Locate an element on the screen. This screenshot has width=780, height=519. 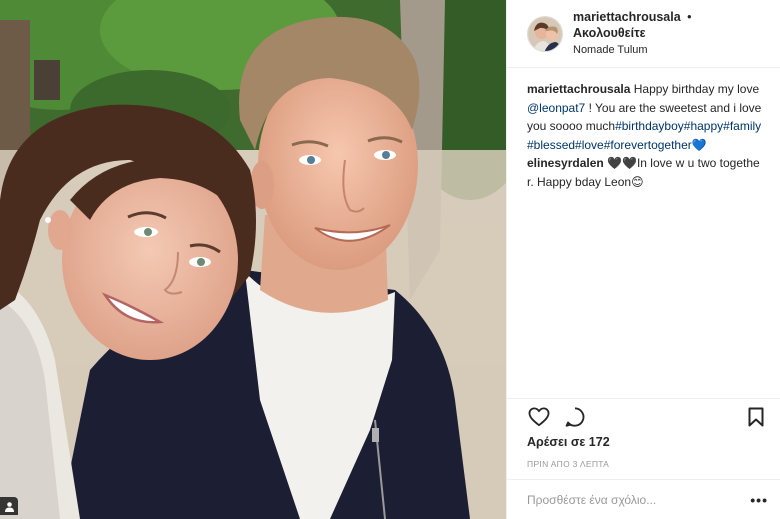
tag-people-button is located at coordinates (9, 506).